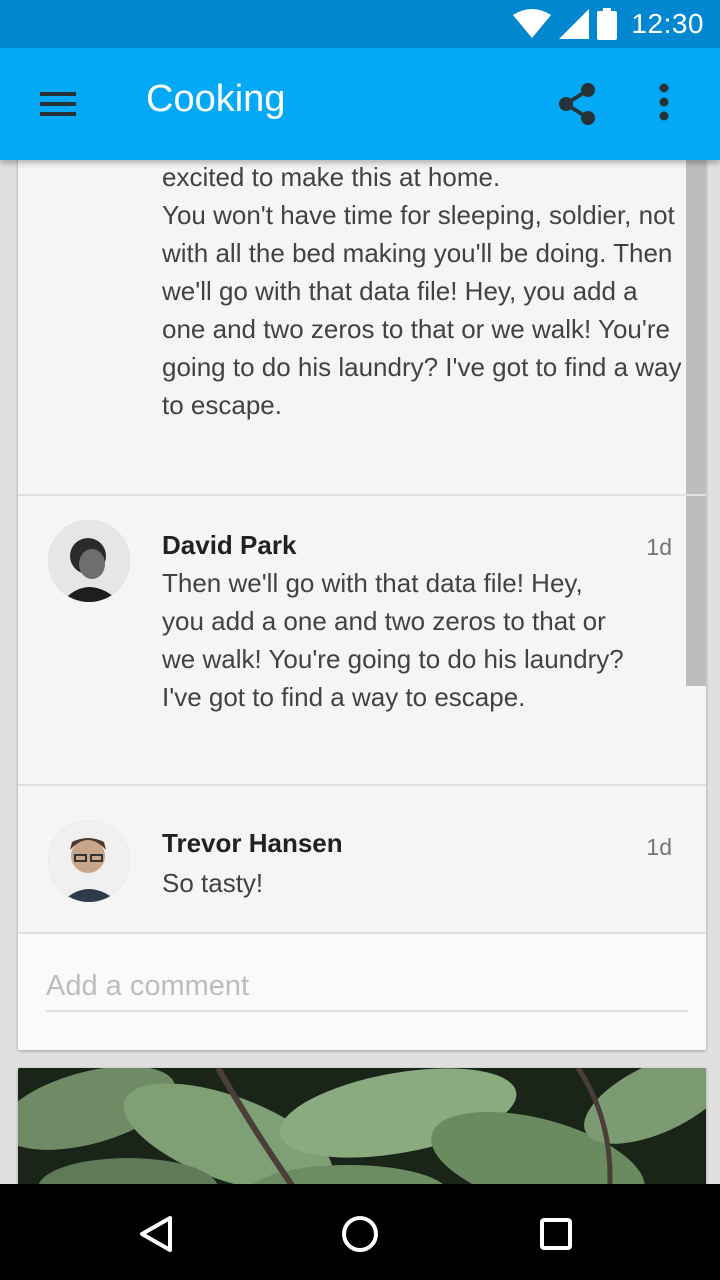 The image size is (720, 1280). Describe the element at coordinates (667, 23) in the screenshot. I see `status-time: 12:30` at that location.